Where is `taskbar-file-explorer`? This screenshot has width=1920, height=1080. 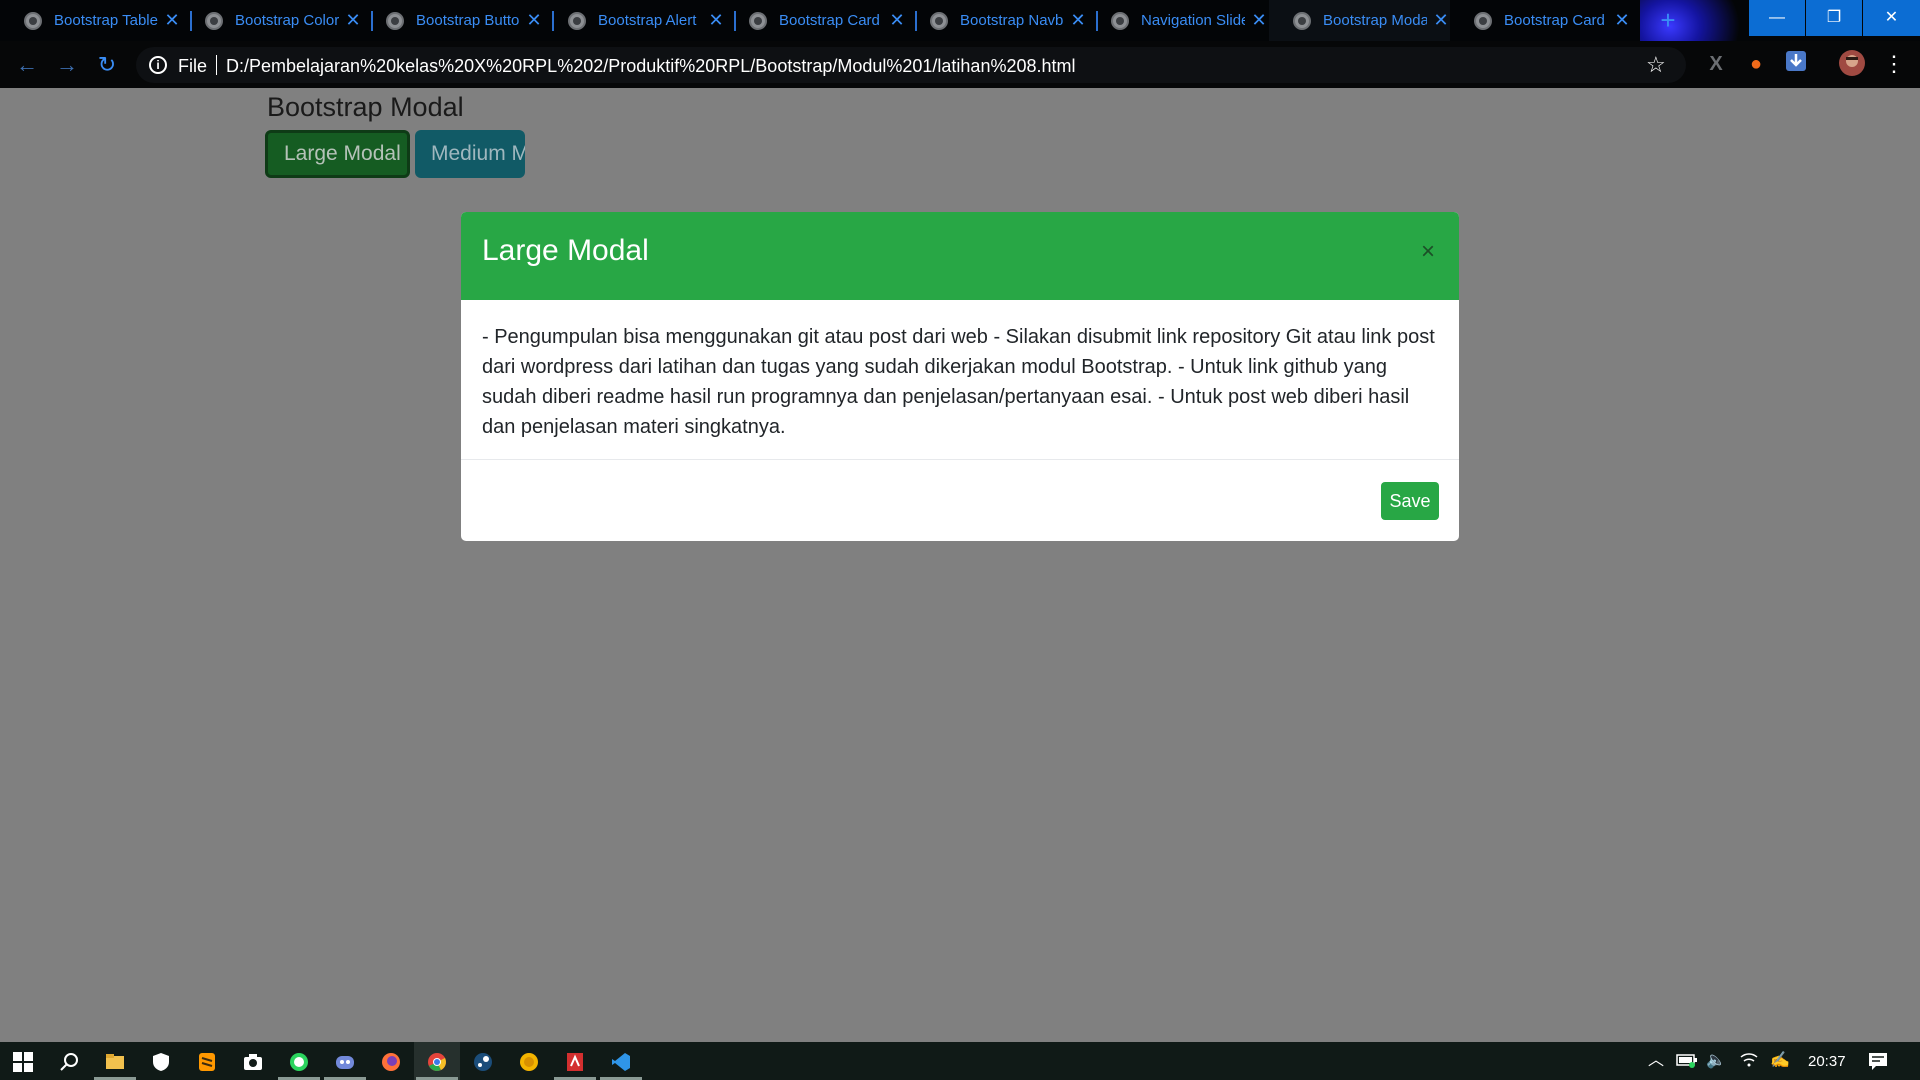
taskbar-file-explorer is located at coordinates (115, 1061).